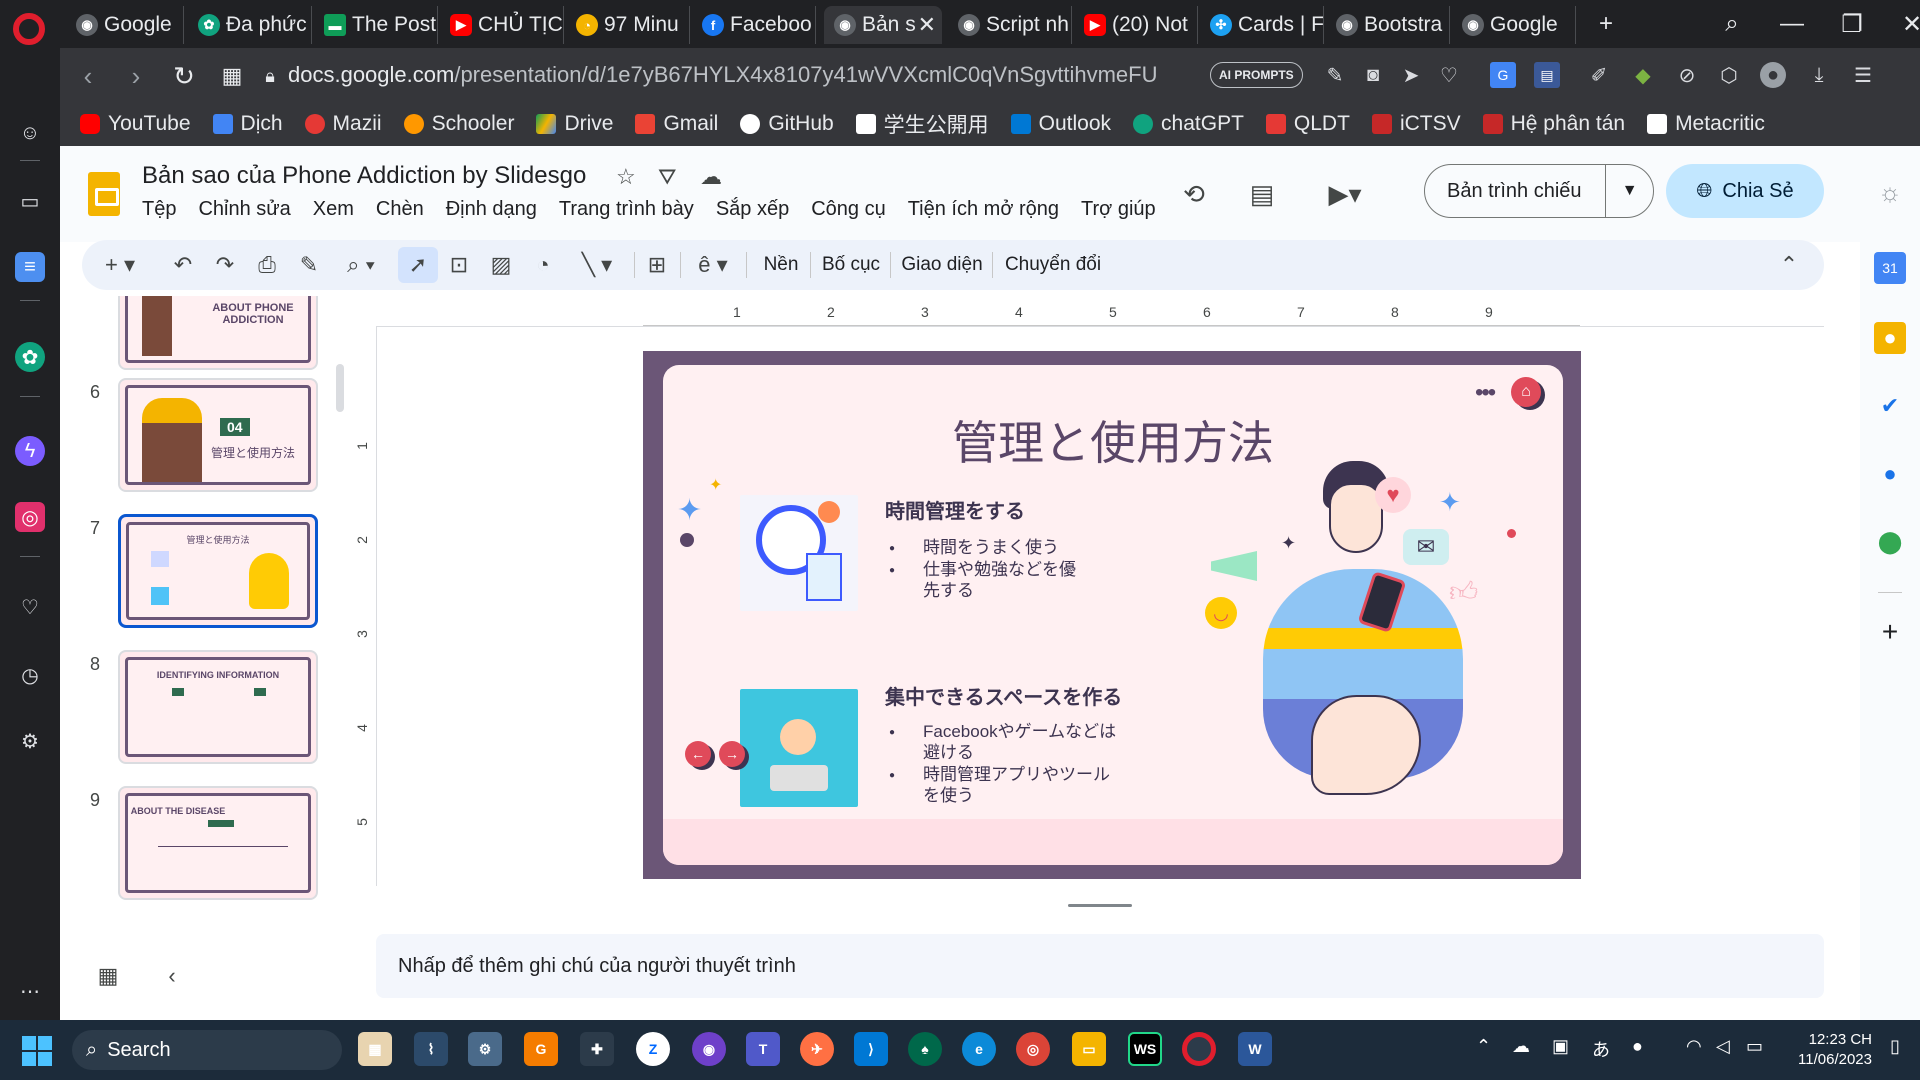 The height and width of the screenshot is (1080, 1920). I want to click on postman-icon: ✈, so click(817, 1049).